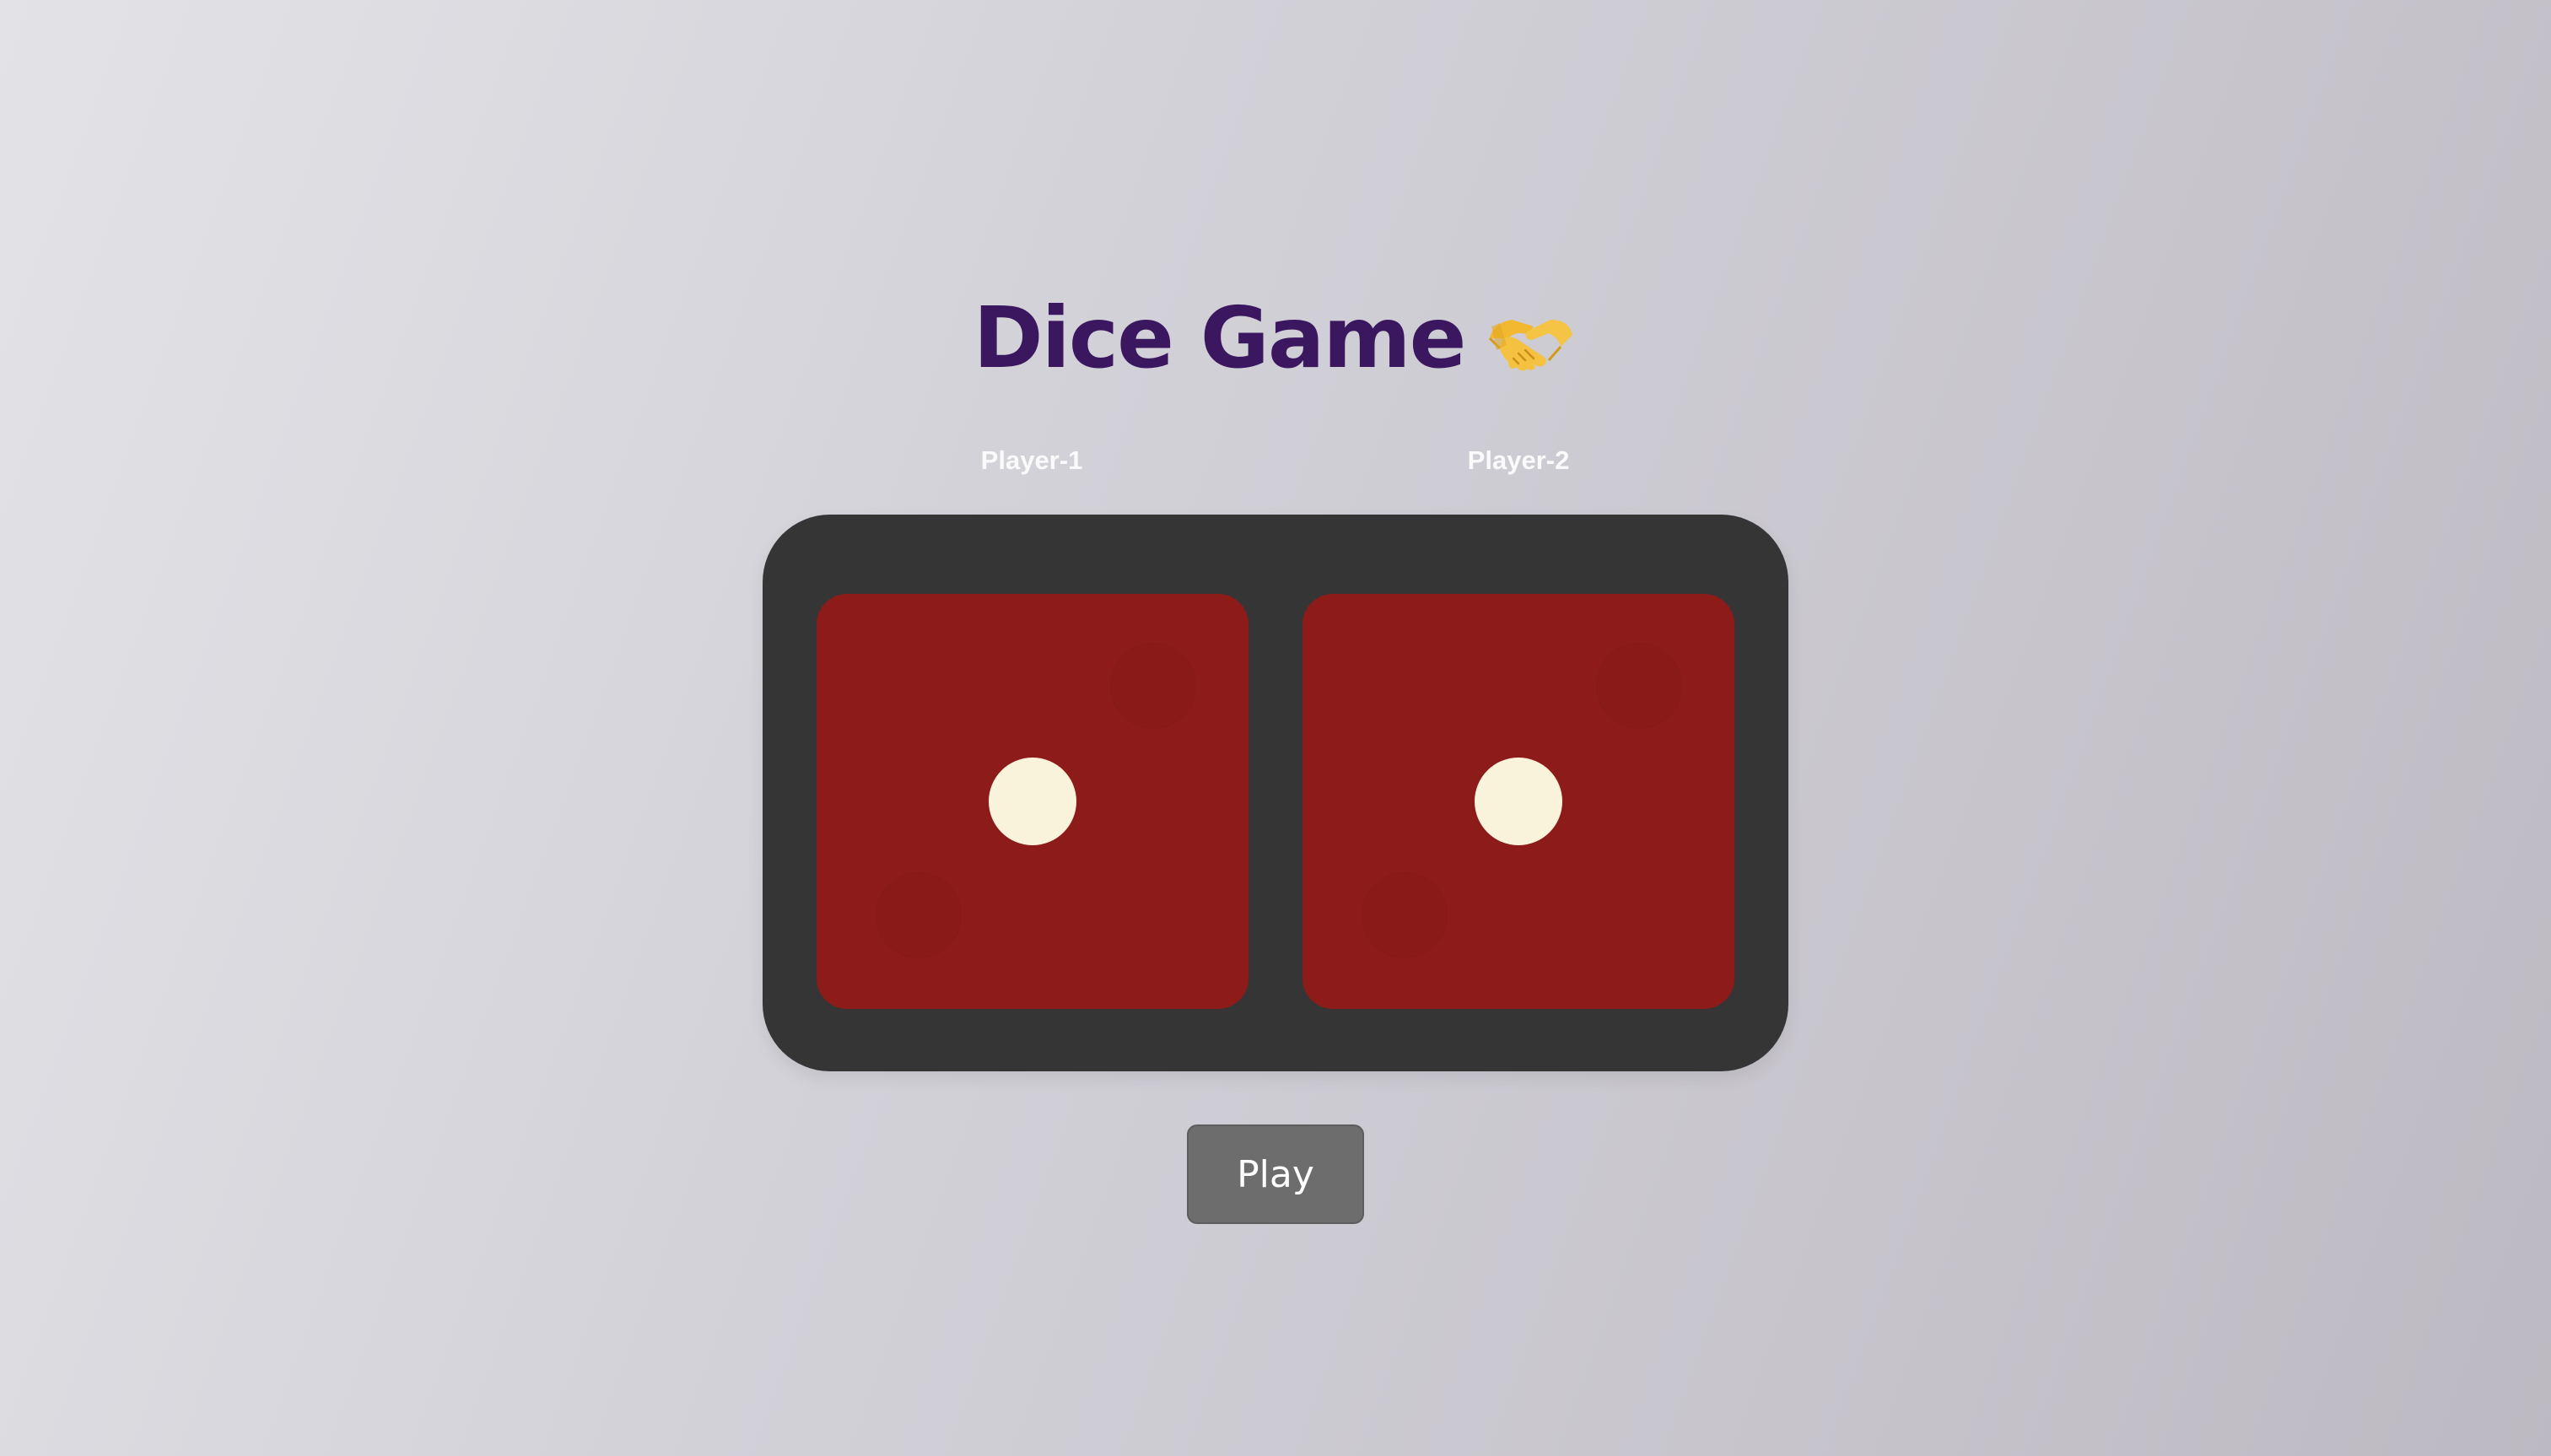 Image resolution: width=2551 pixels, height=1456 pixels. What do you see at coordinates (1031, 460) in the screenshot?
I see `player-1-label: Player-1` at bounding box center [1031, 460].